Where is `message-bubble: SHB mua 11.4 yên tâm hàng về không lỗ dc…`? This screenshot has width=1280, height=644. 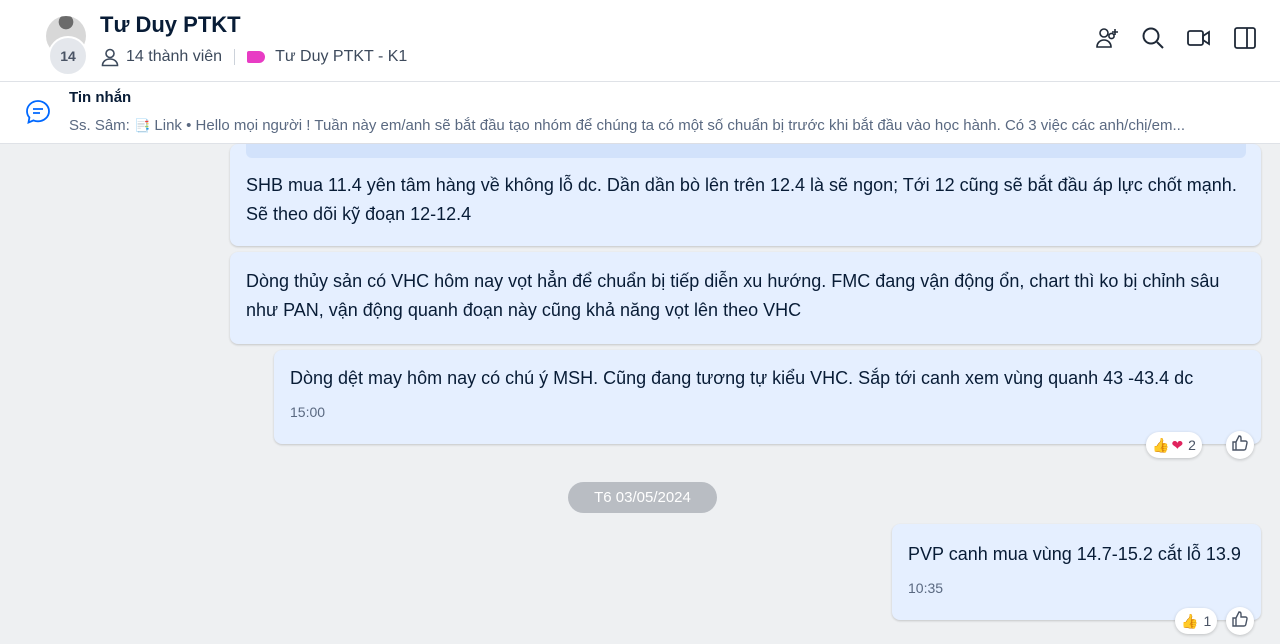
message-bubble: SHB mua 11.4 yên tâm hàng về không lỗ dc… is located at coordinates (745, 195).